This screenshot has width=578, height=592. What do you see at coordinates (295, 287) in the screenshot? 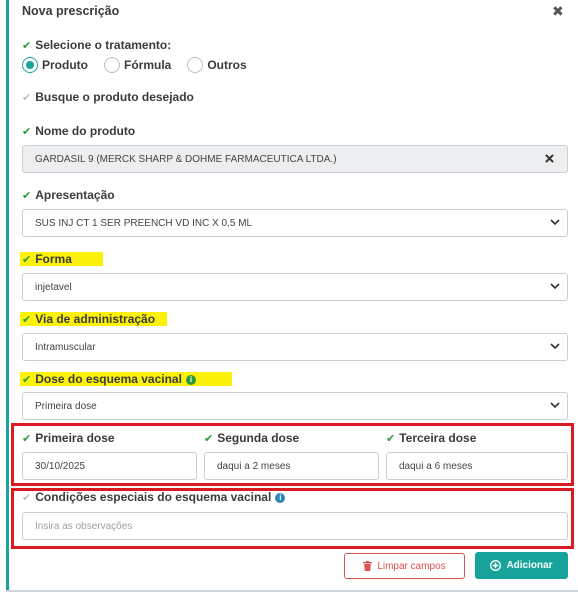
I see `forma-select: injetavel` at bounding box center [295, 287].